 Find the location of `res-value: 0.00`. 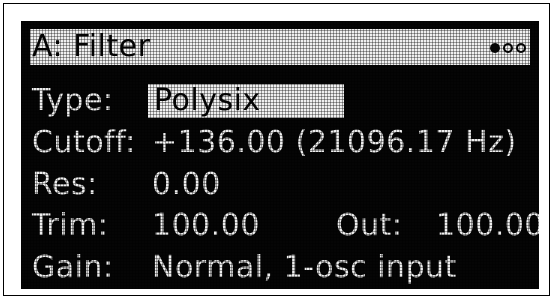

res-value: 0.00 is located at coordinates (186, 185).